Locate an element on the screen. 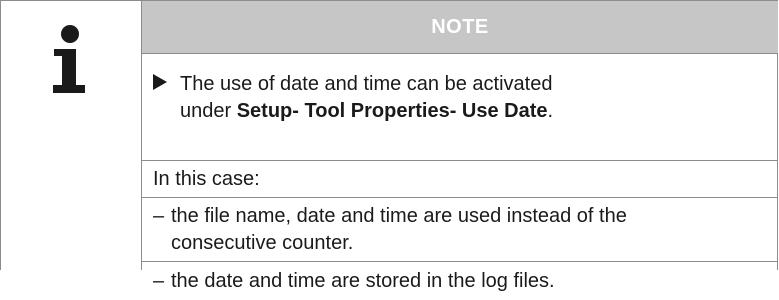 The width and height of the screenshot is (779, 300). instruction-line2: under Setup- Tool Properties- Use Date. is located at coordinates (474, 111).